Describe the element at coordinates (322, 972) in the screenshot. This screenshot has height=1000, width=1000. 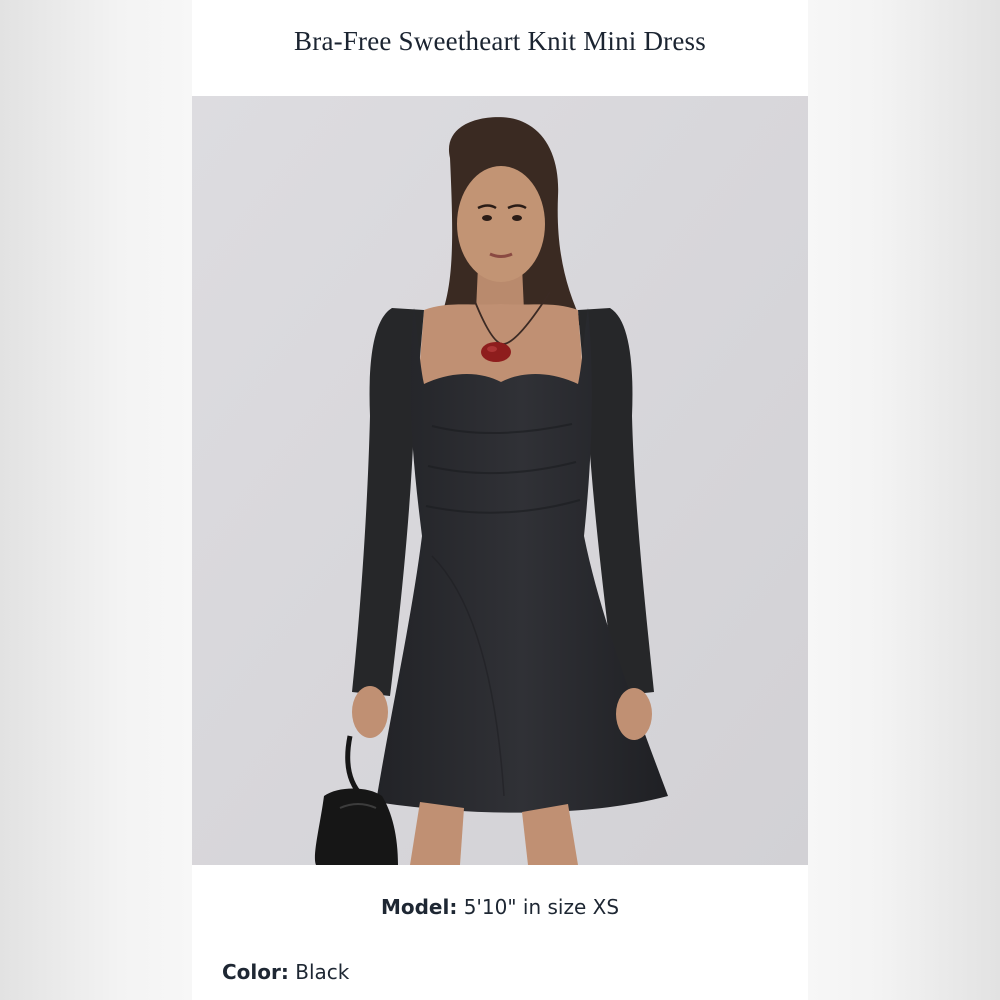
I see `color-value: Black` at that location.